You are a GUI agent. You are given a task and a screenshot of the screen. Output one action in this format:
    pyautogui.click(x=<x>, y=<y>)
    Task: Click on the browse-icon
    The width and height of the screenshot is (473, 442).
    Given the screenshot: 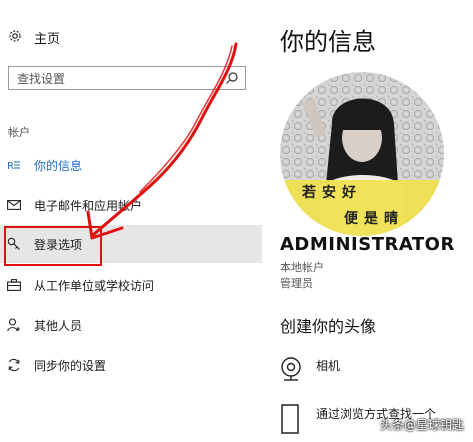 What is the action you would take?
    pyautogui.click(x=291, y=420)
    